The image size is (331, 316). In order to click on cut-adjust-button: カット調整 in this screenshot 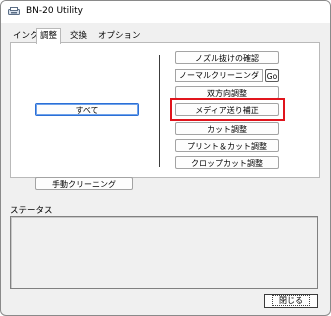, I will do `click(227, 128)`.